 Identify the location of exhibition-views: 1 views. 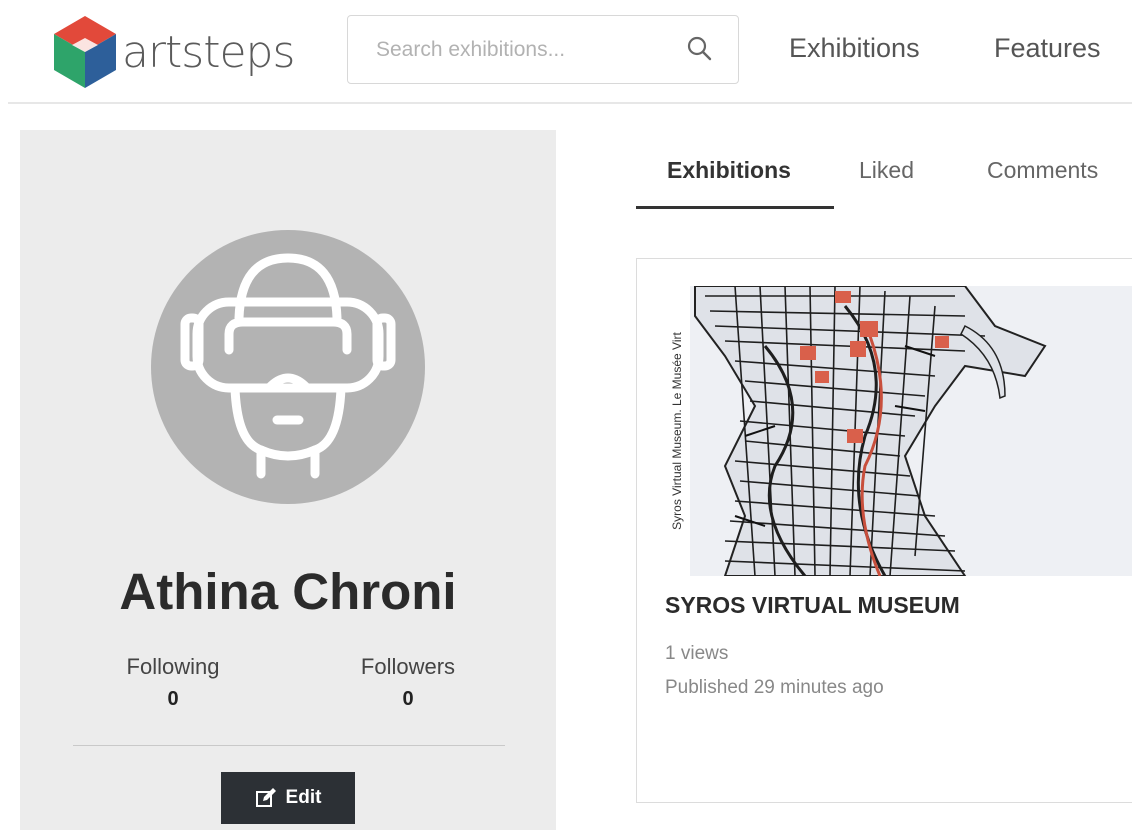
(697, 653).